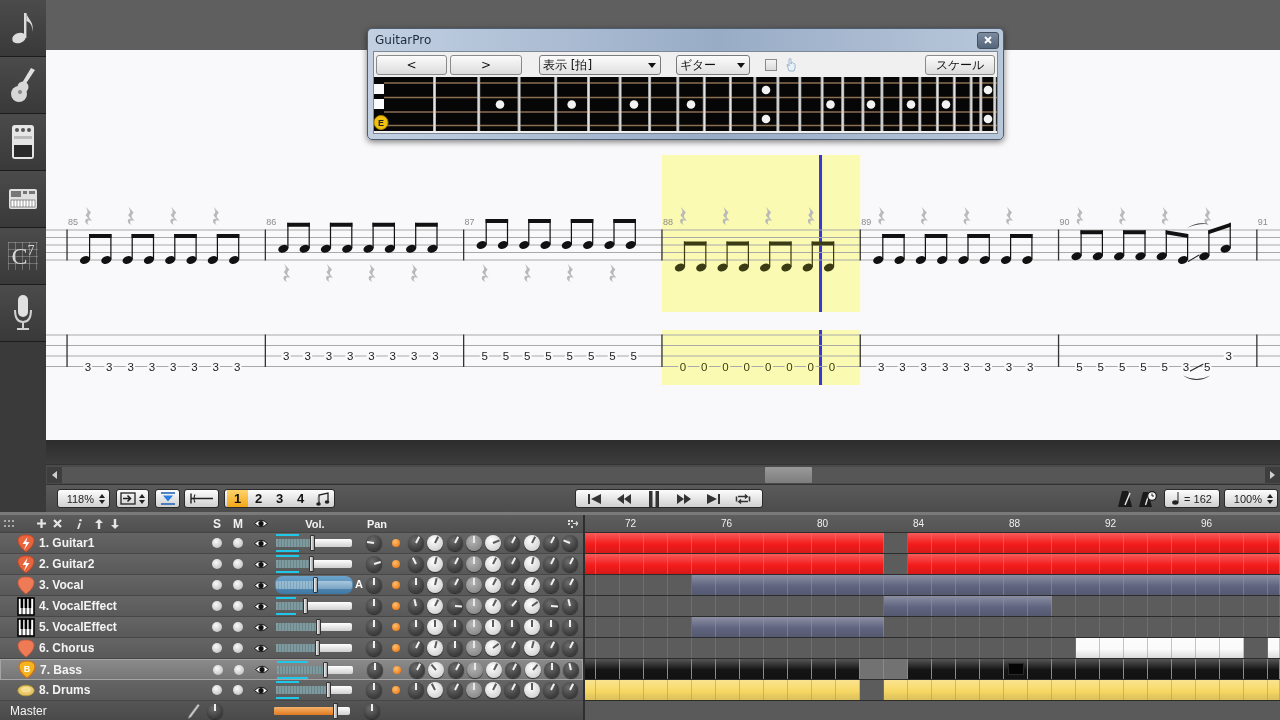 The height and width of the screenshot is (720, 1280). I want to click on view-select: 表示 [拍], so click(600, 65).